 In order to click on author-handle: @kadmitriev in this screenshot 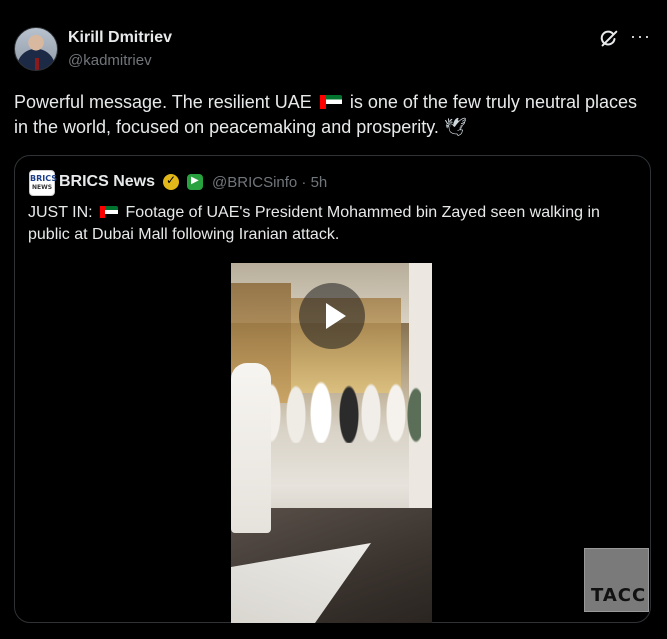, I will do `click(110, 60)`.